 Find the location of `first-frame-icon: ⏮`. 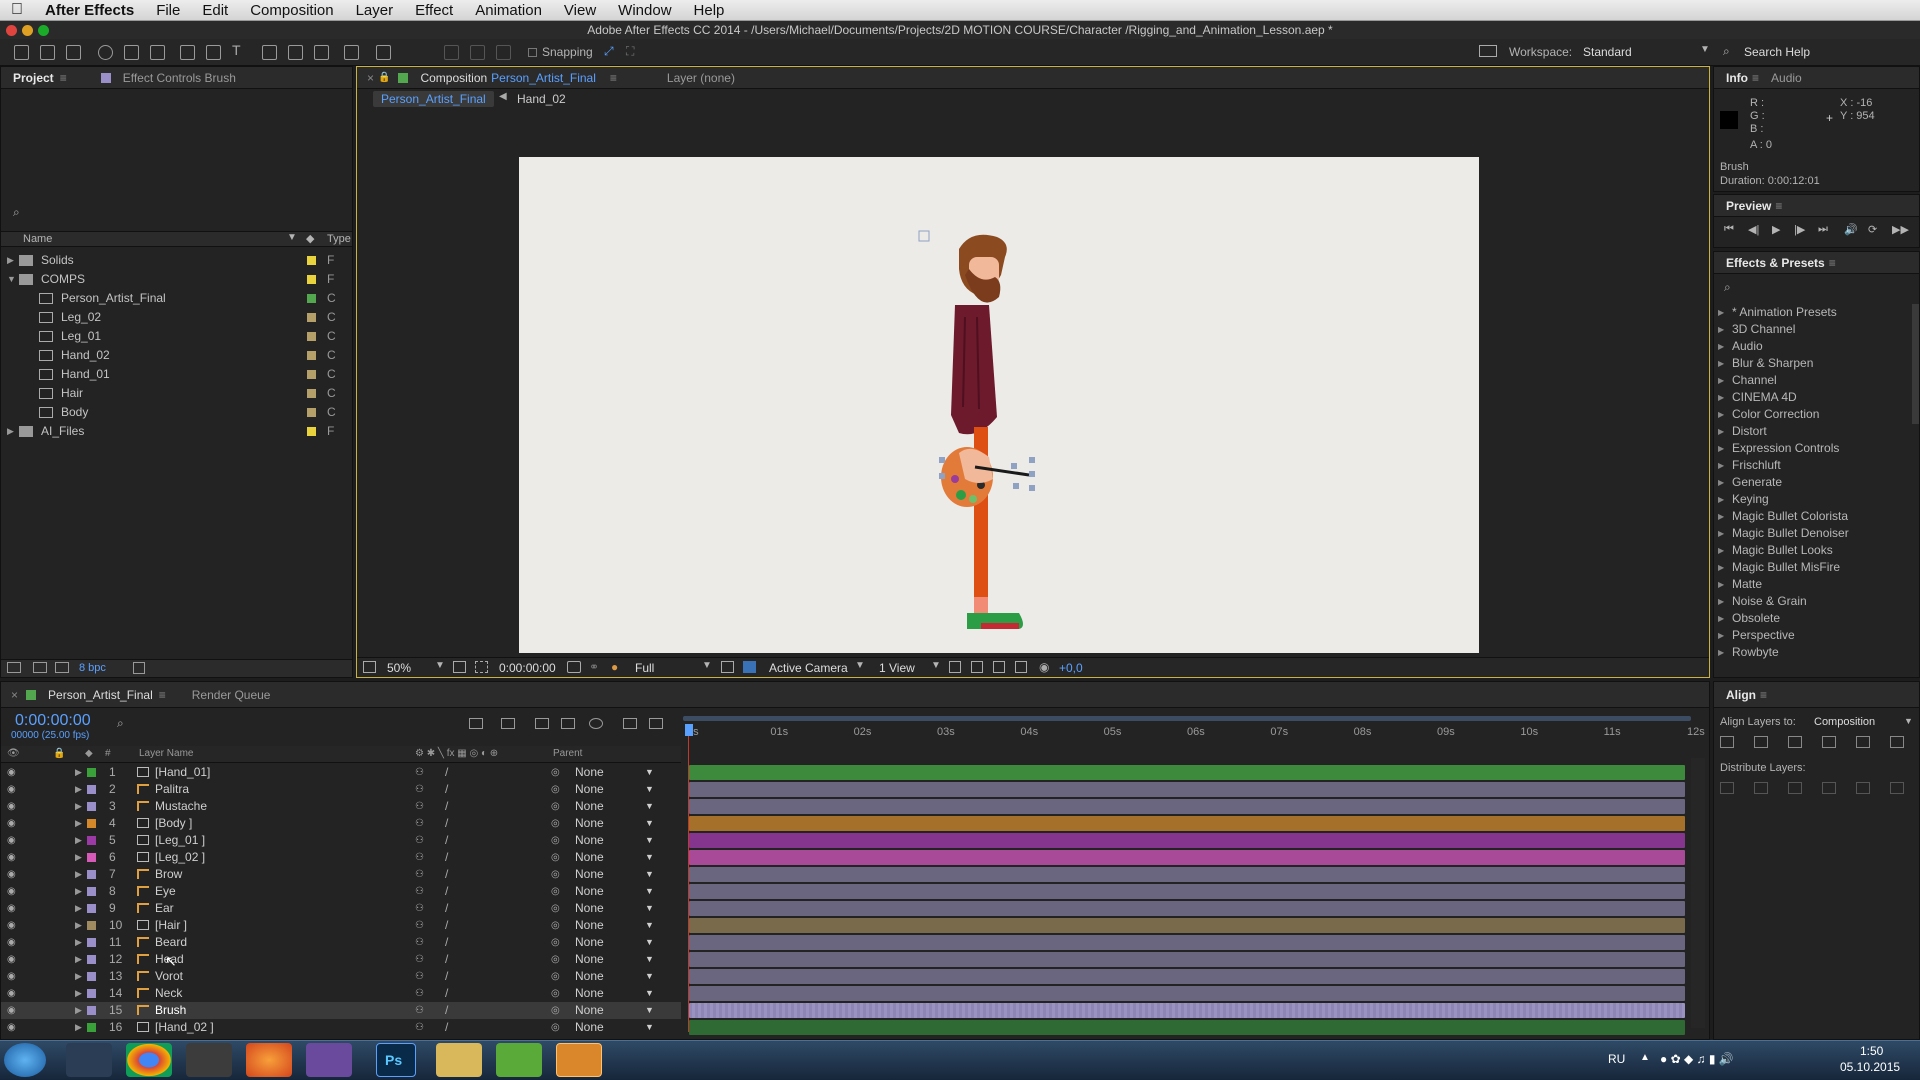

first-frame-icon: ⏮ is located at coordinates (1729, 229).